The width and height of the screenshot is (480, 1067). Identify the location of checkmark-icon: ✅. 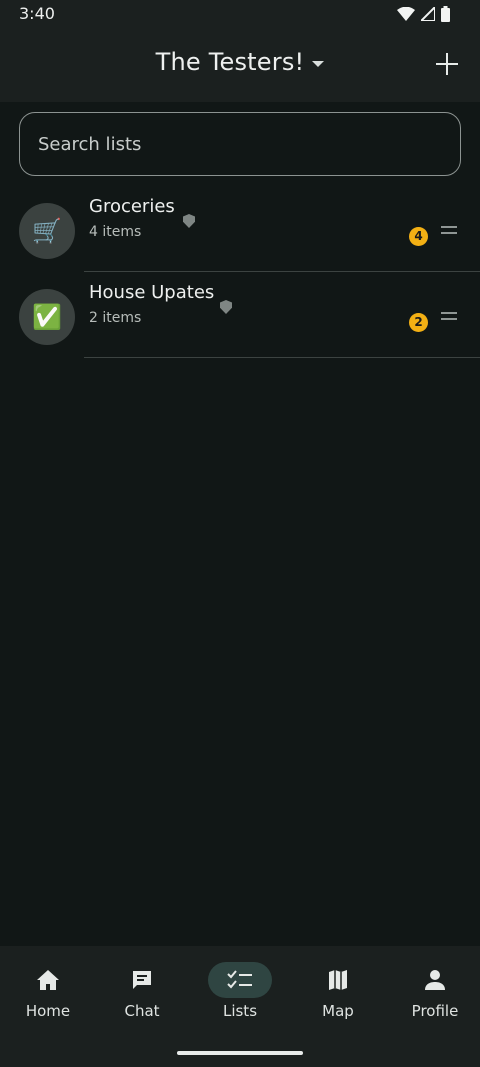
(47, 317).